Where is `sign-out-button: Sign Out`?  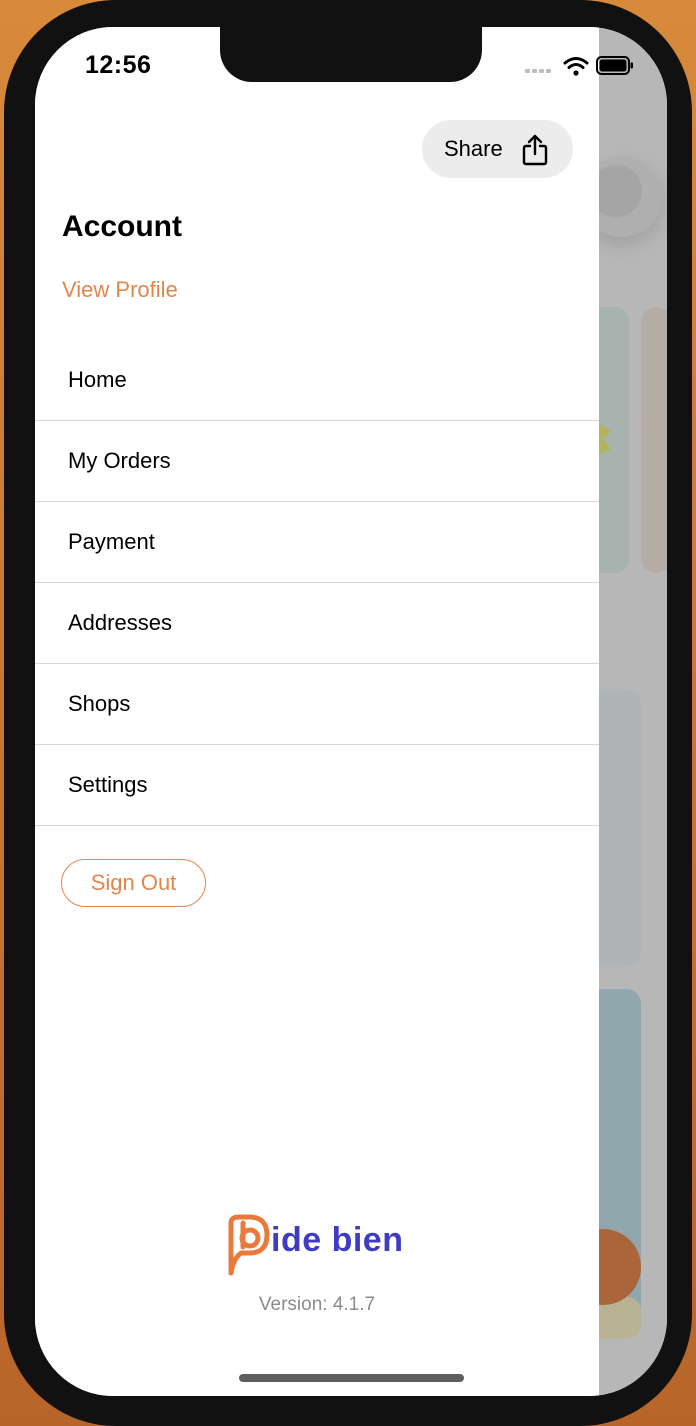 sign-out-button: Sign Out is located at coordinates (133, 883).